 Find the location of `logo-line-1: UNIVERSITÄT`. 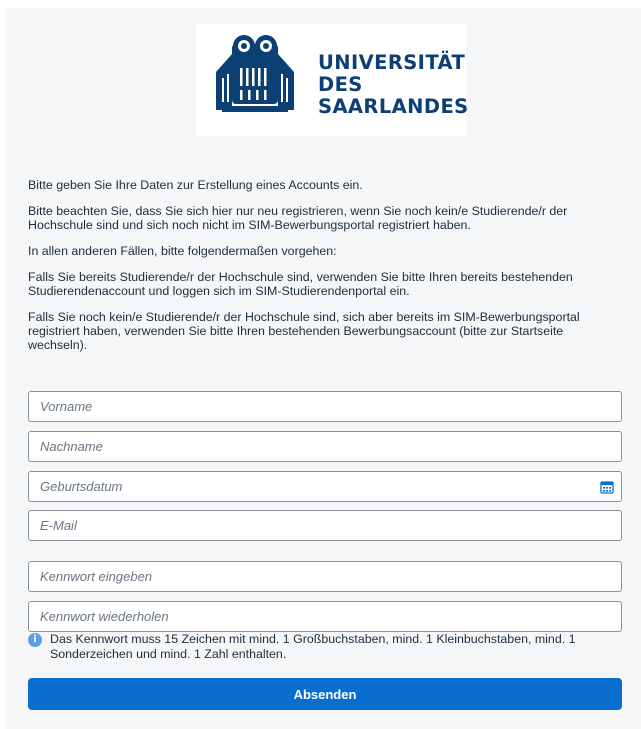

logo-line-1: UNIVERSITÄT is located at coordinates (392, 62).